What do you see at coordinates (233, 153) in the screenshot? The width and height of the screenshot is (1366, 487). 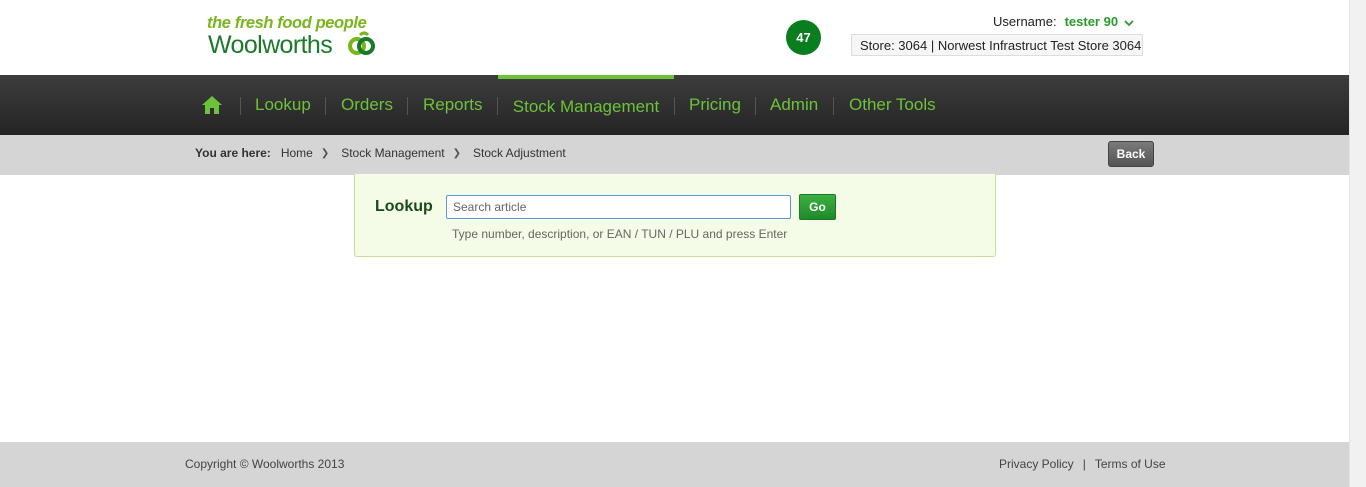 I see `breadcrumb-prefix: You are here:` at bounding box center [233, 153].